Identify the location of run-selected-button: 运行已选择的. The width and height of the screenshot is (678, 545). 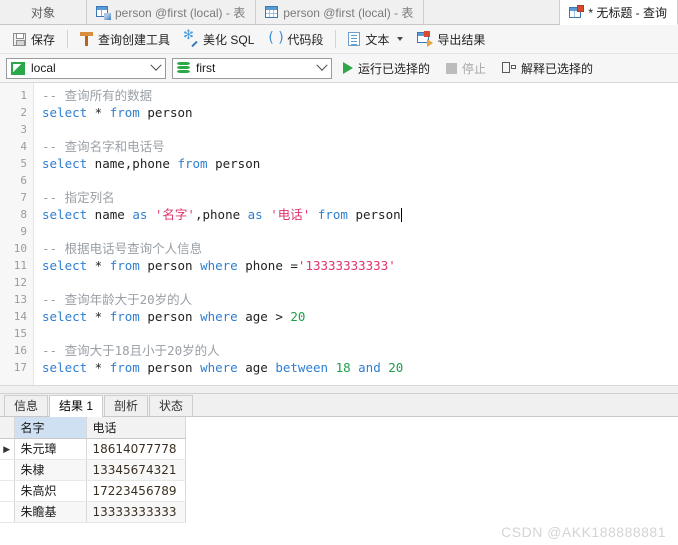
(386, 68).